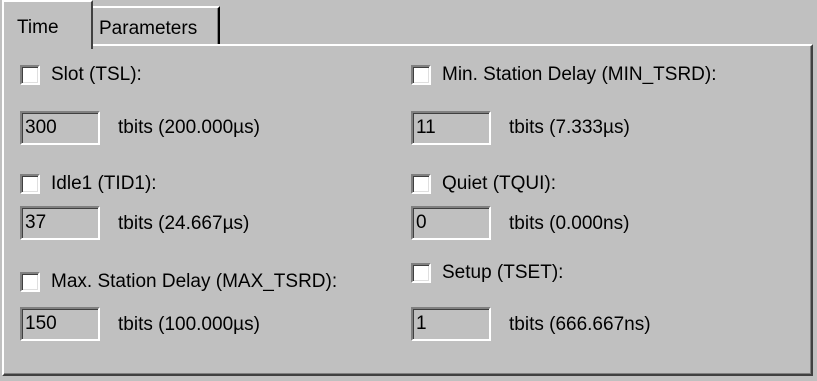  Describe the element at coordinates (189, 324) in the screenshot. I see `max-station-delay-unit: tbits (100.000µs)` at that location.